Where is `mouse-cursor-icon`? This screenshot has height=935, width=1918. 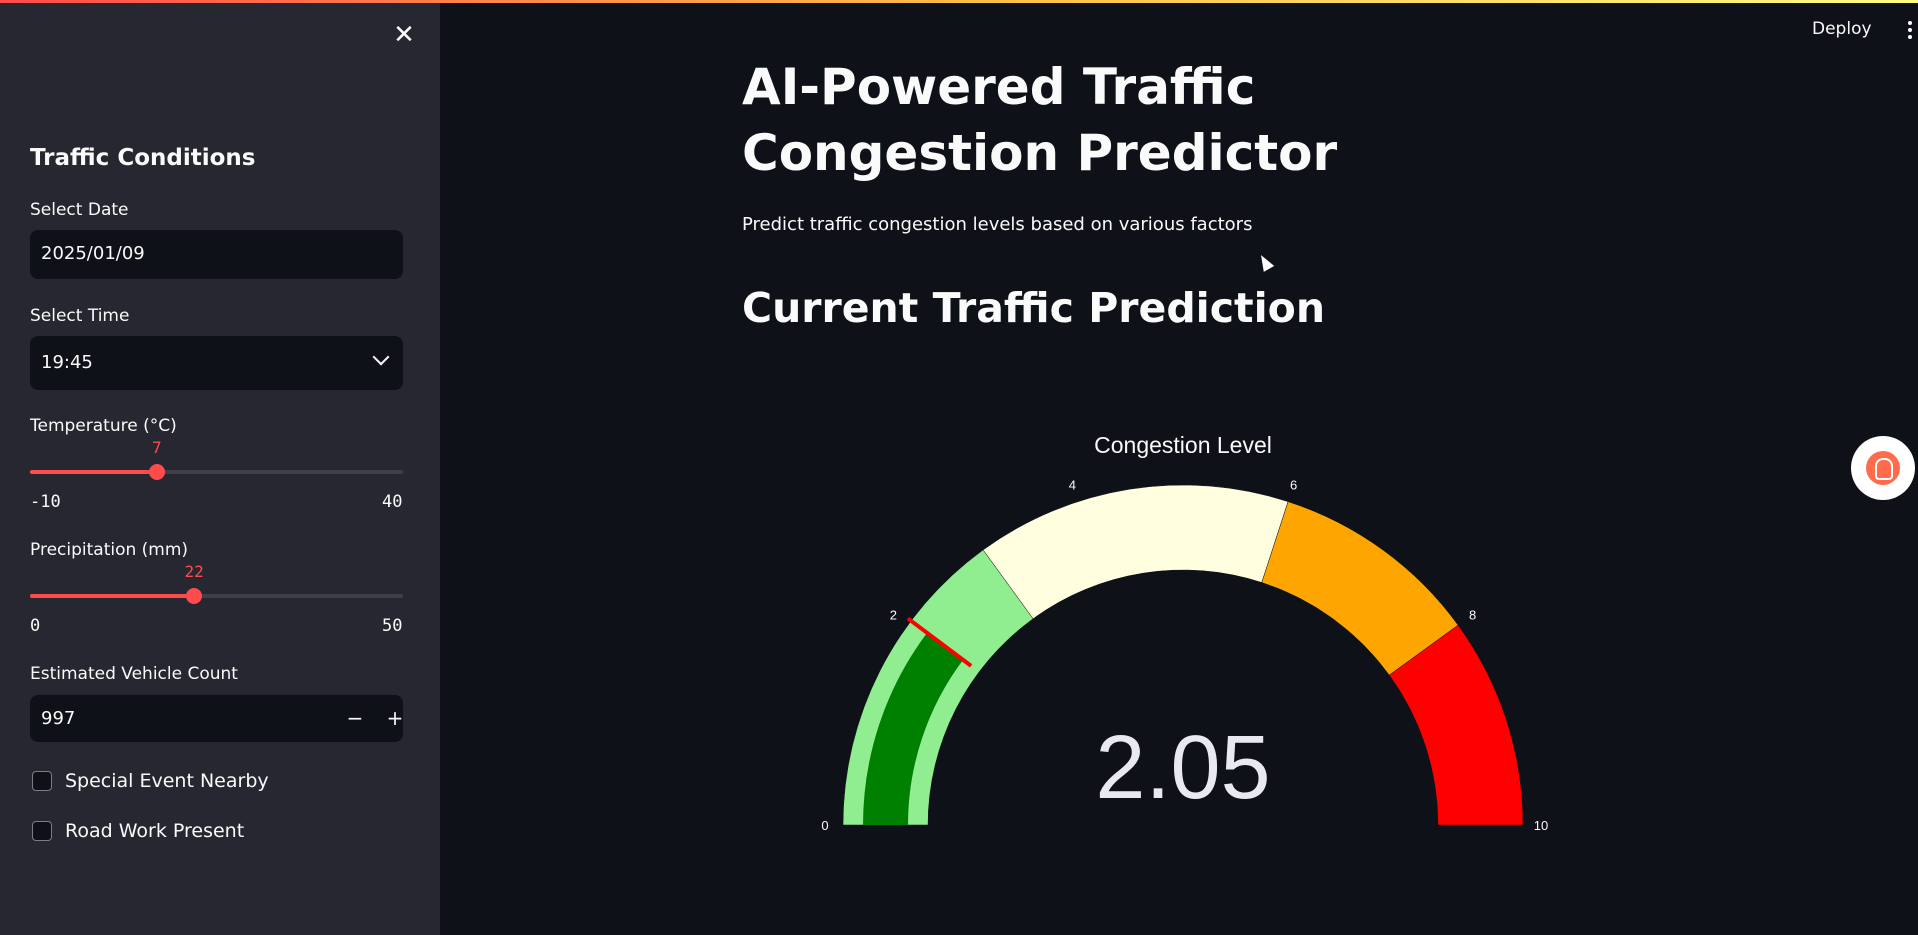 mouse-cursor-icon is located at coordinates (1265, 262).